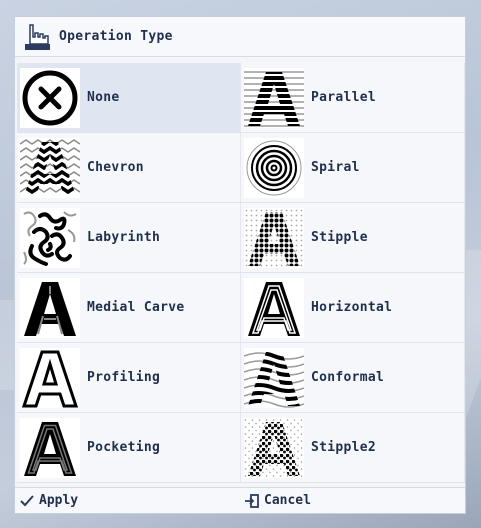  I want to click on operation-stipple2: Stipple2, so click(353, 448).